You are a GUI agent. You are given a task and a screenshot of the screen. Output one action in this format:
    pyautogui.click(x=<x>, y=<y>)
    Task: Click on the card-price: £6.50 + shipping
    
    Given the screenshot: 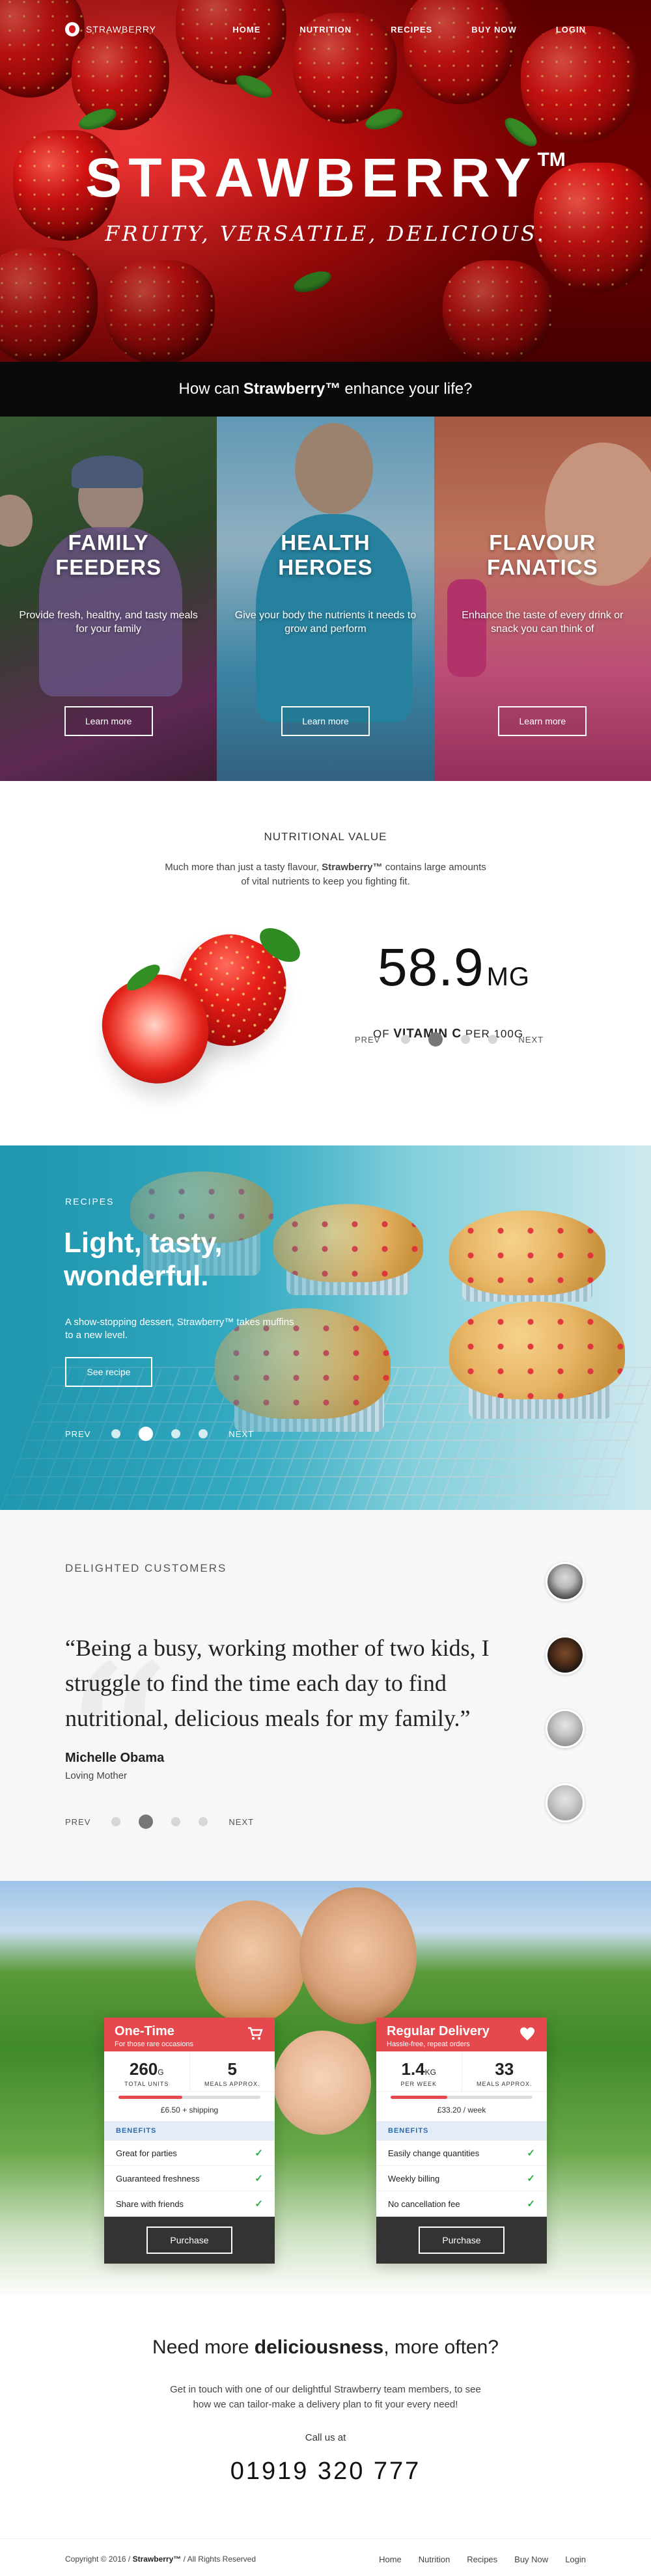 What is the action you would take?
    pyautogui.click(x=189, y=2110)
    